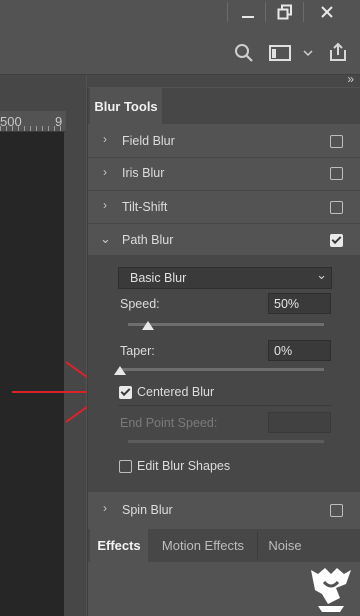 This screenshot has height=616, width=360. What do you see at coordinates (169, 423) in the screenshot?
I see `end-point-speed-label: End Point Speed:` at bounding box center [169, 423].